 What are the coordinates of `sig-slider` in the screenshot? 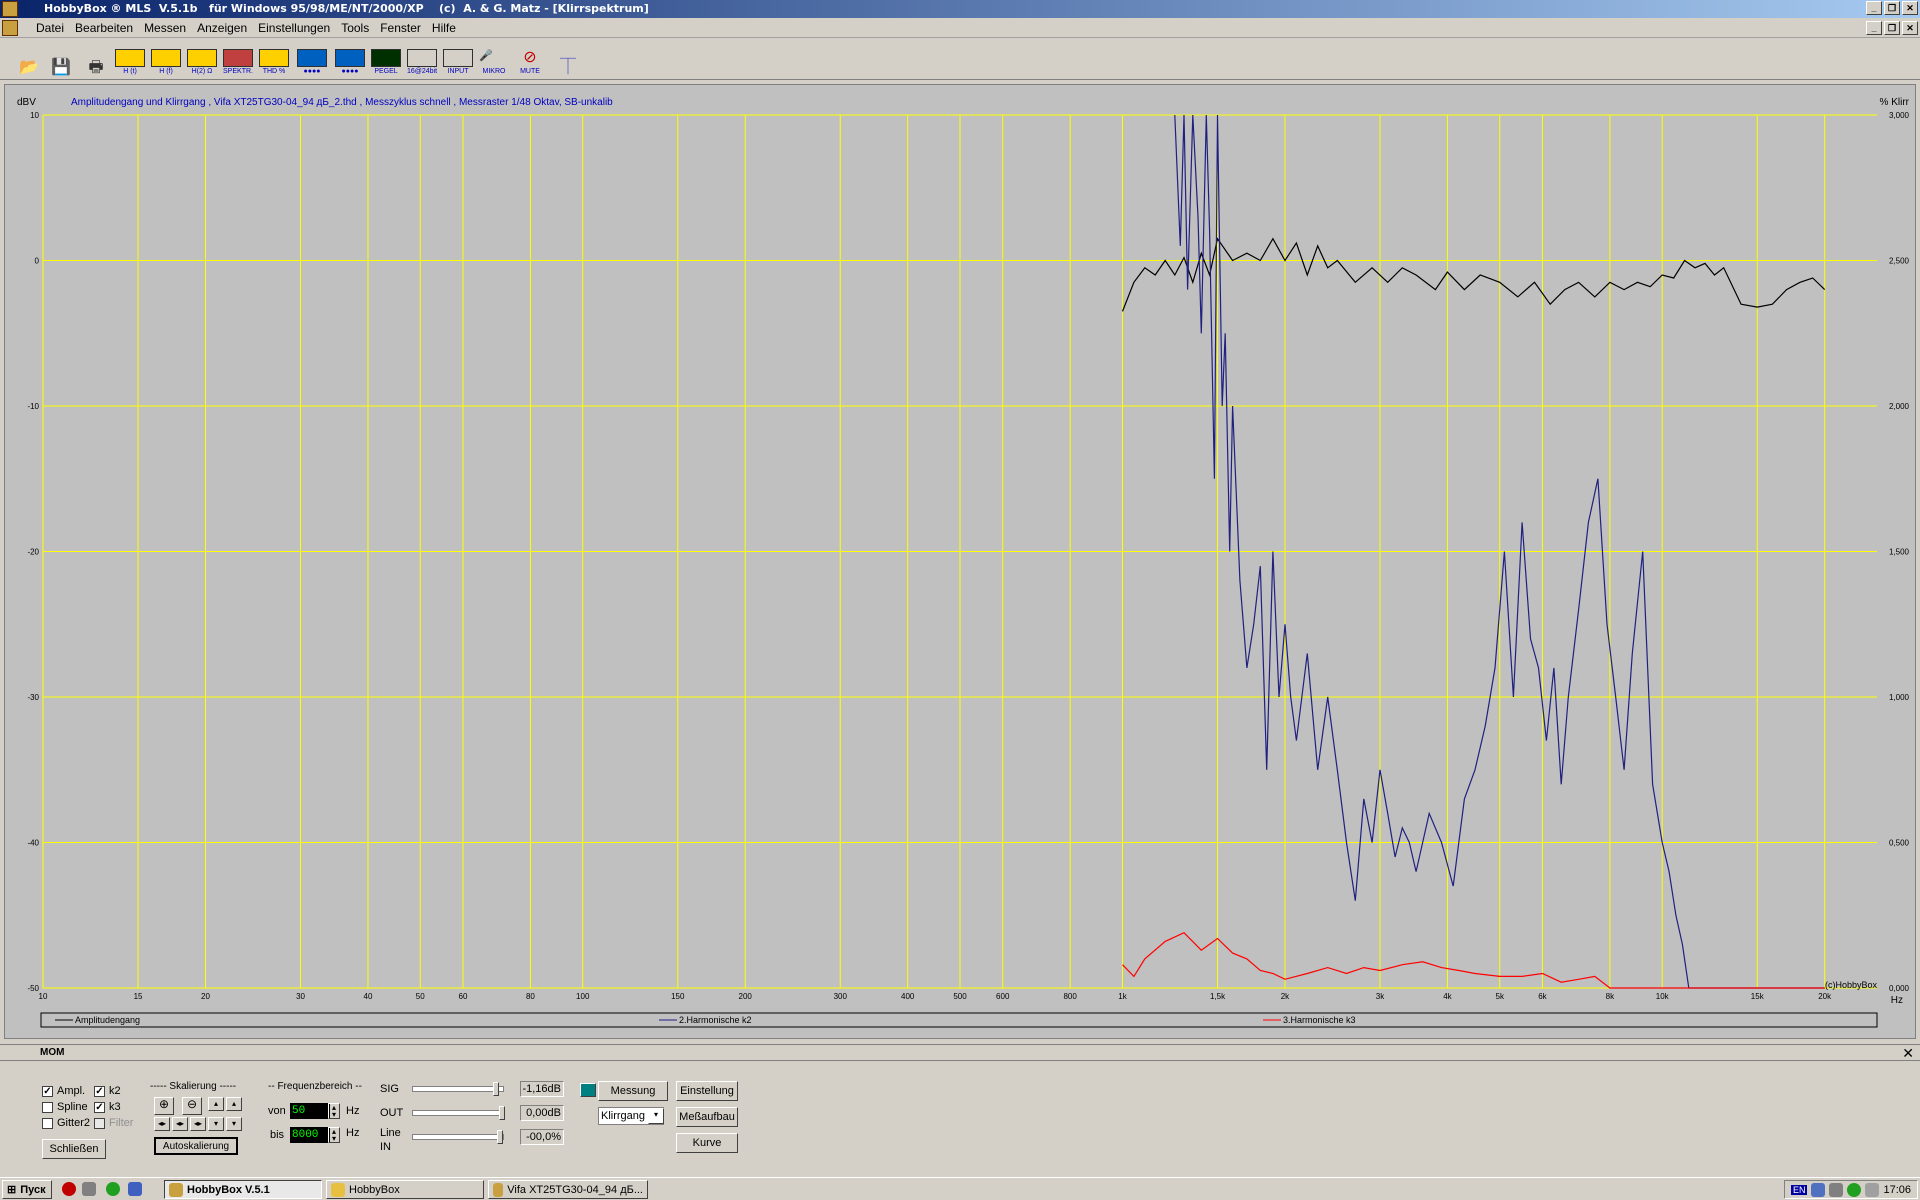 It's located at (458, 1089).